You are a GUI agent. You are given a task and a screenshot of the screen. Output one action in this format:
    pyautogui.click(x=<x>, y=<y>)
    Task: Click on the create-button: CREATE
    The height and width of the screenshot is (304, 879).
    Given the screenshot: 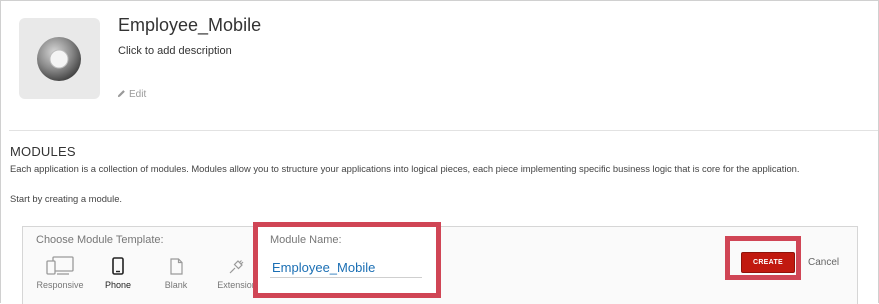 What is the action you would take?
    pyautogui.click(x=768, y=262)
    